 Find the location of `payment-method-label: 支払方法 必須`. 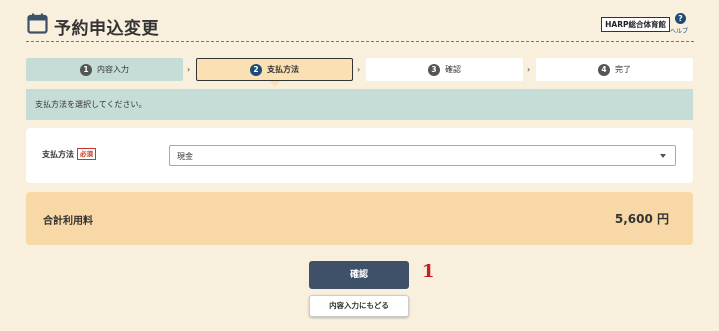

payment-method-label: 支払方法 必須 is located at coordinates (69, 154).